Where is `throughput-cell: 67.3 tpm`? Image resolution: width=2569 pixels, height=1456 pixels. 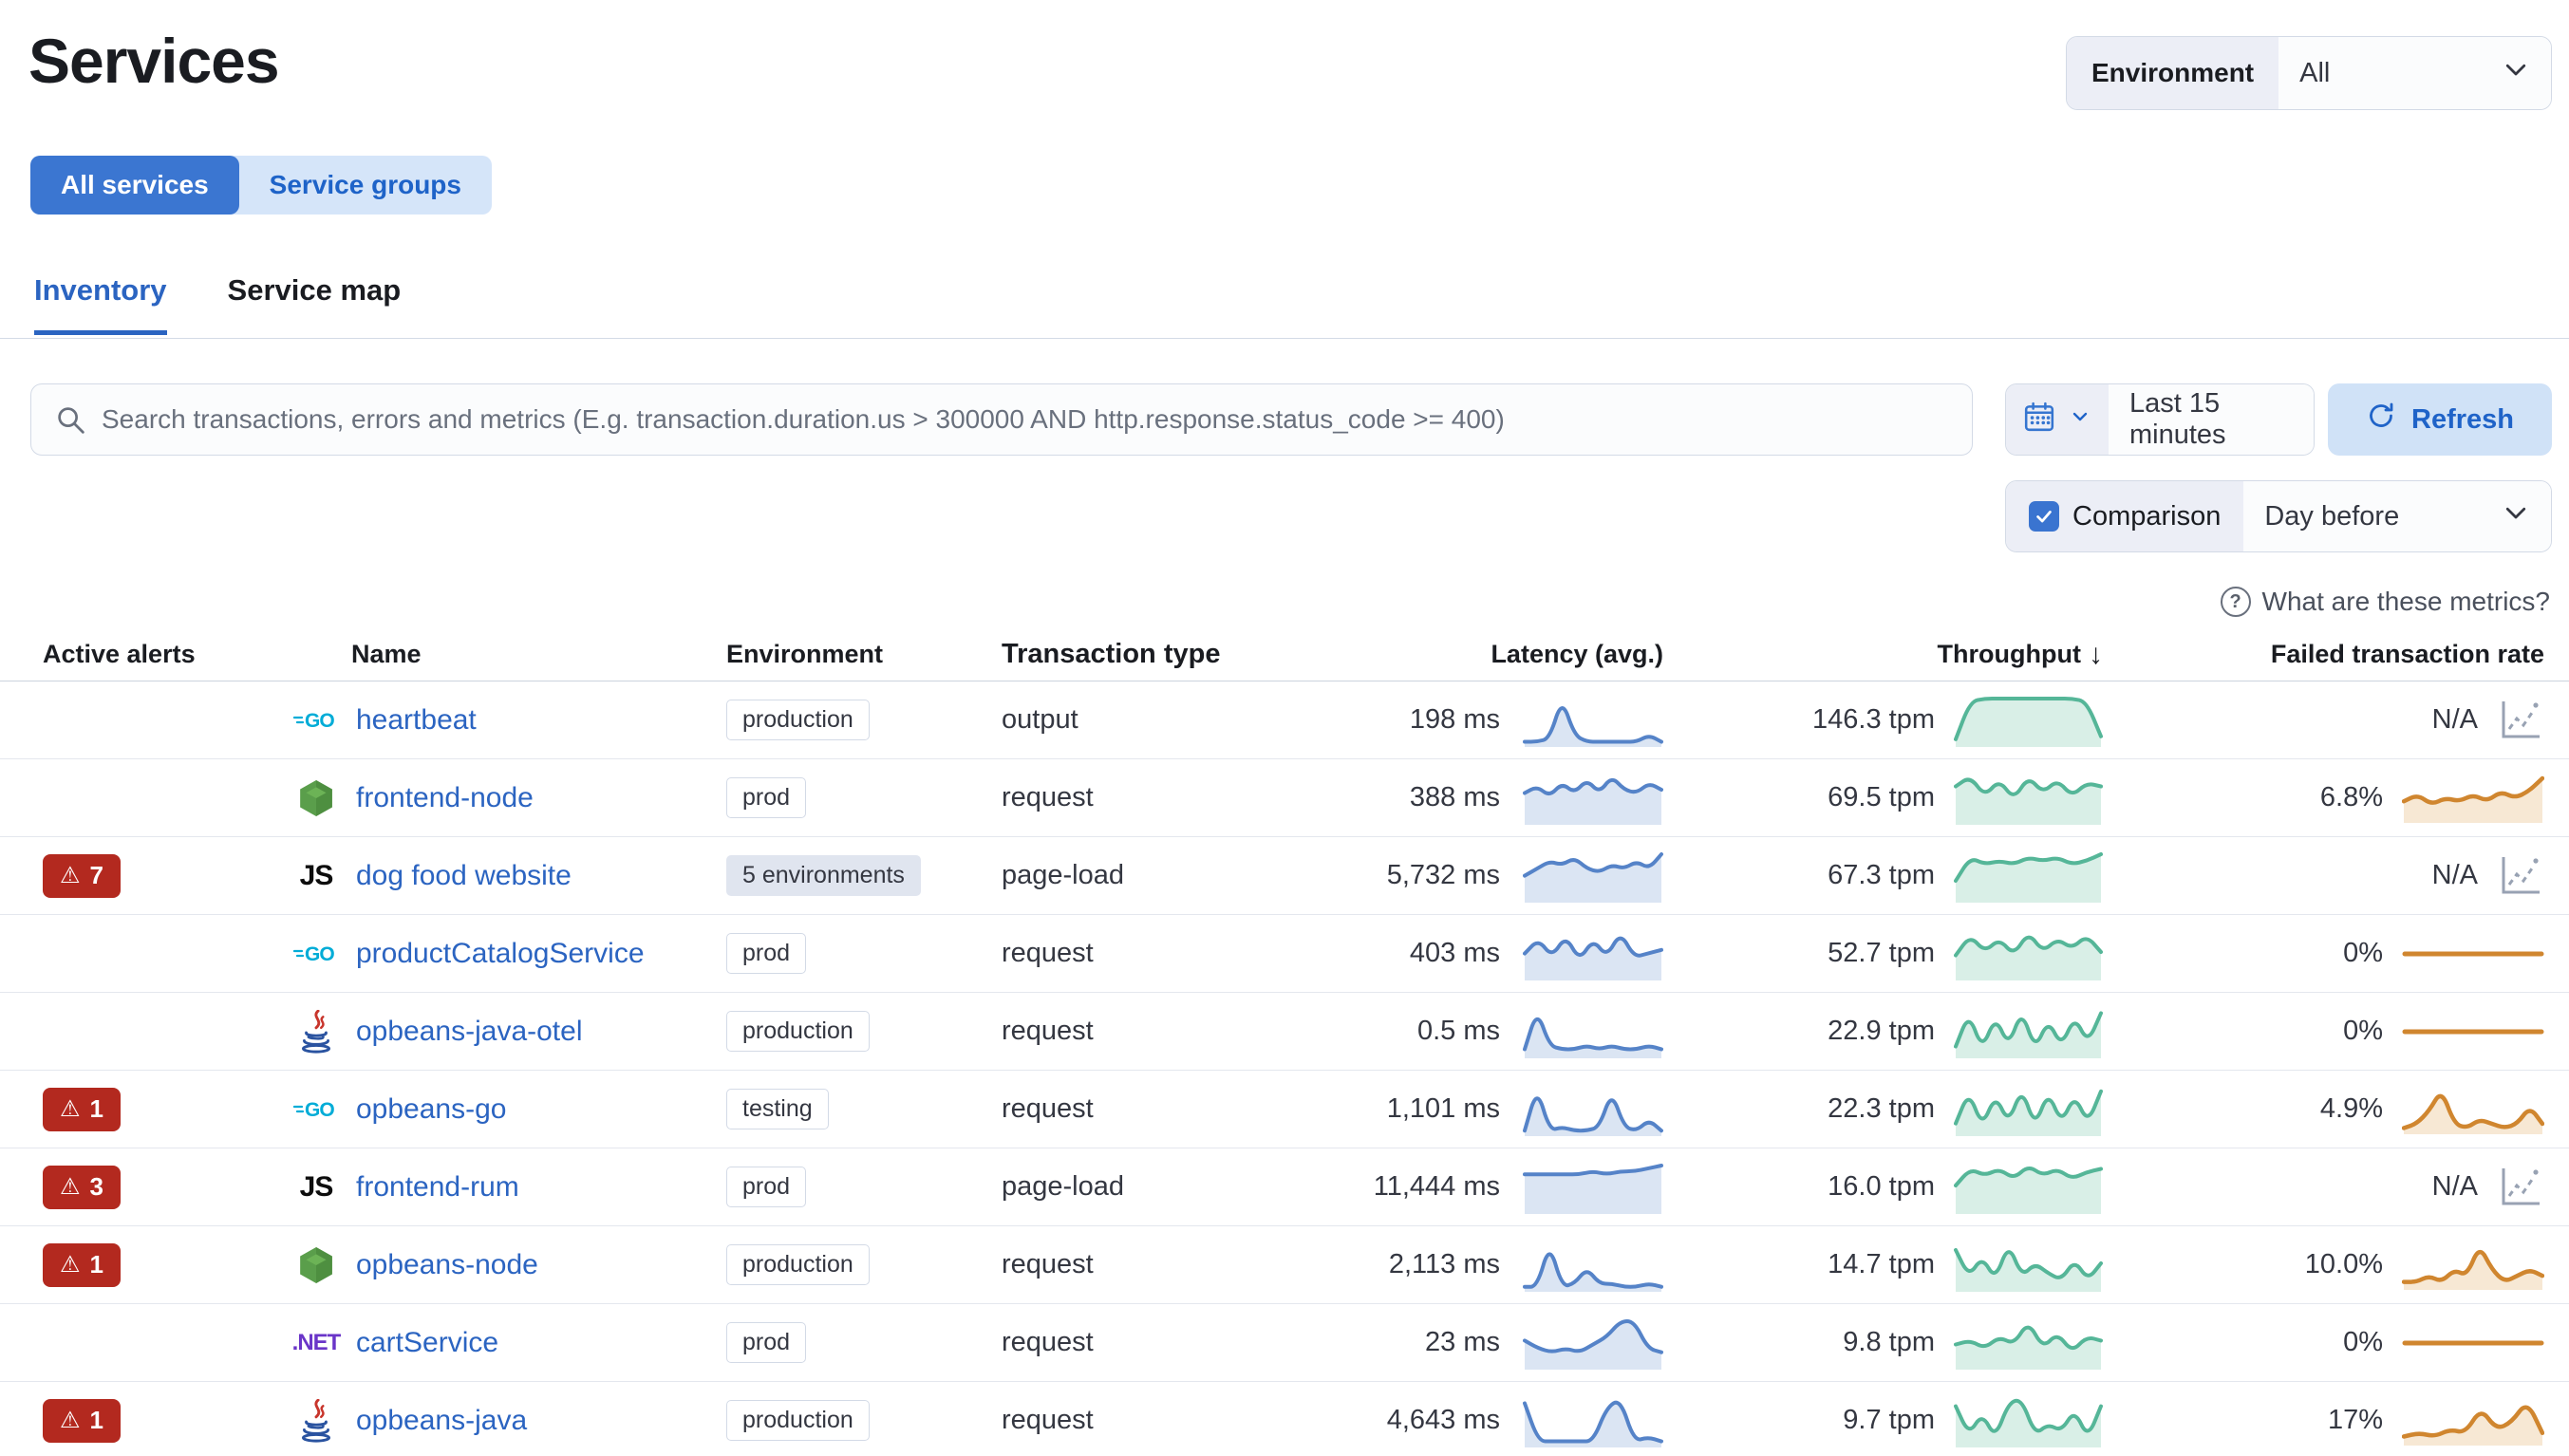 throughput-cell: 67.3 tpm is located at coordinates (1894, 877).